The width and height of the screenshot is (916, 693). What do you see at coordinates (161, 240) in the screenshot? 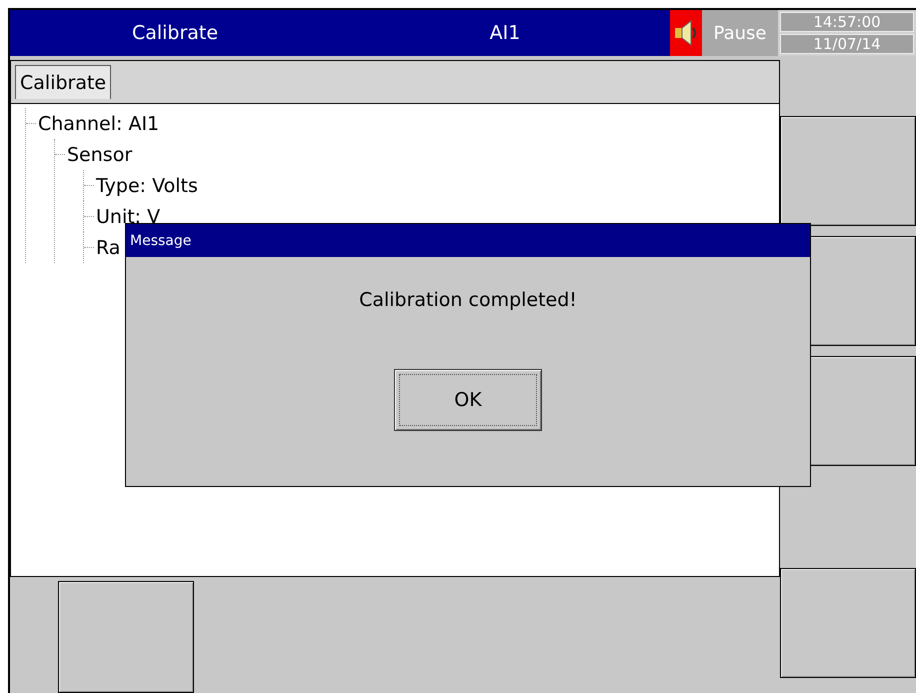
I see `dialog-title: Message` at bounding box center [161, 240].